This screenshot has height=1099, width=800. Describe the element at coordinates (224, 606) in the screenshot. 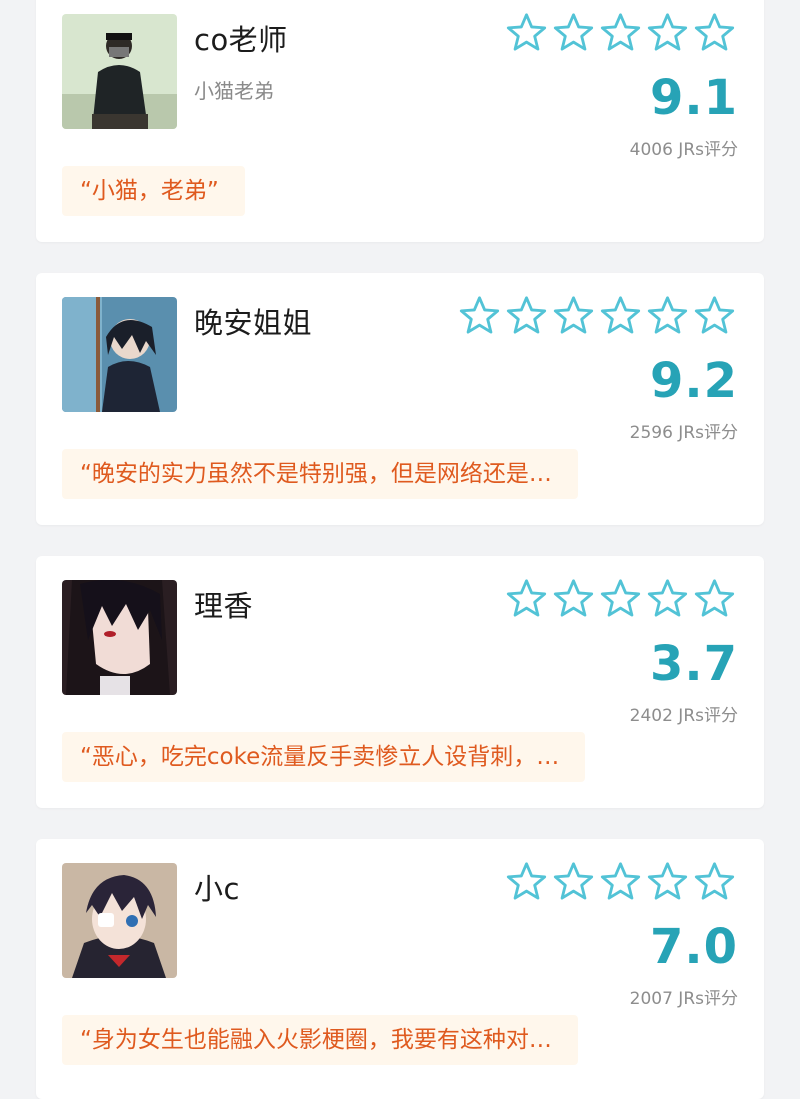

I see `reviewer-name: 理香` at that location.